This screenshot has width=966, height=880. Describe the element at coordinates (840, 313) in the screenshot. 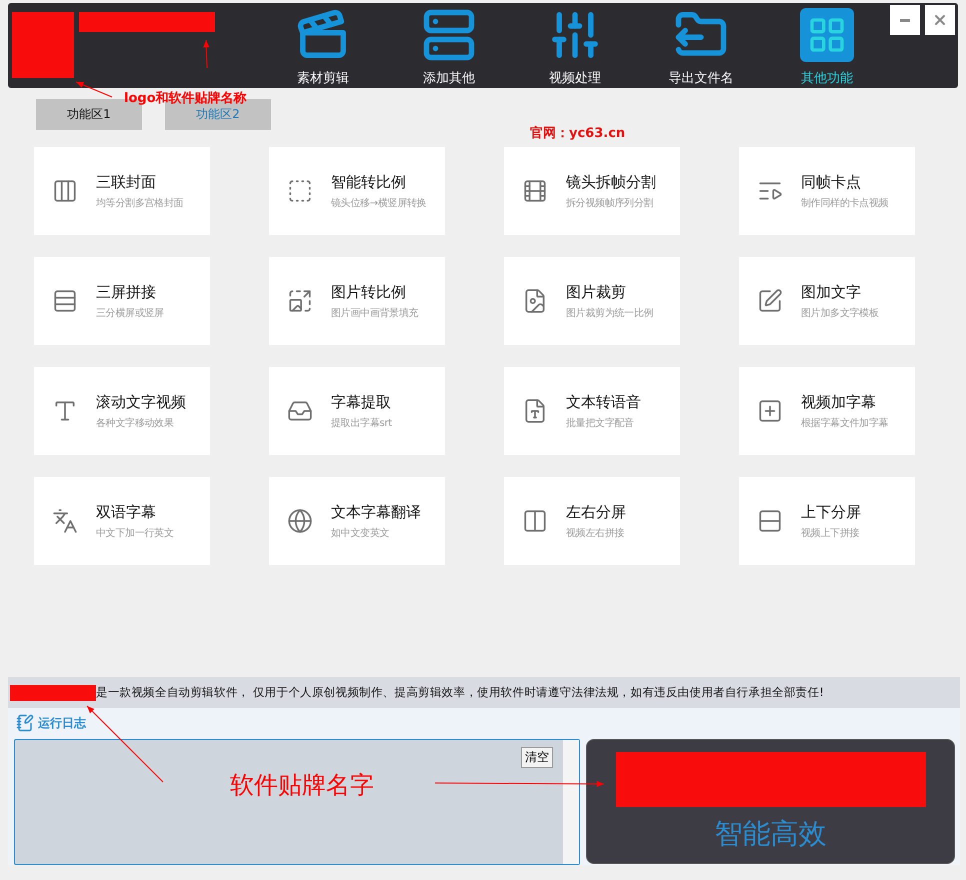

I see `feature-subtitle: 图片加多文字模板` at that location.